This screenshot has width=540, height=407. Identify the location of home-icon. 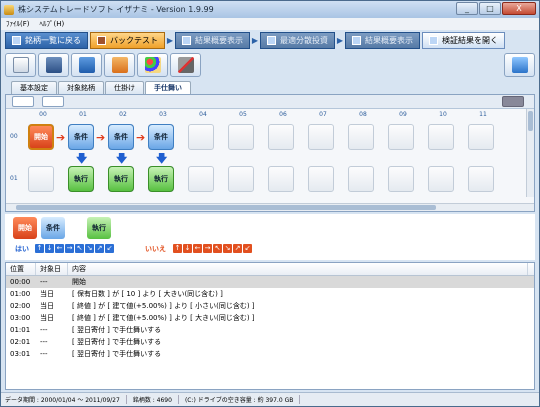
(519, 65).